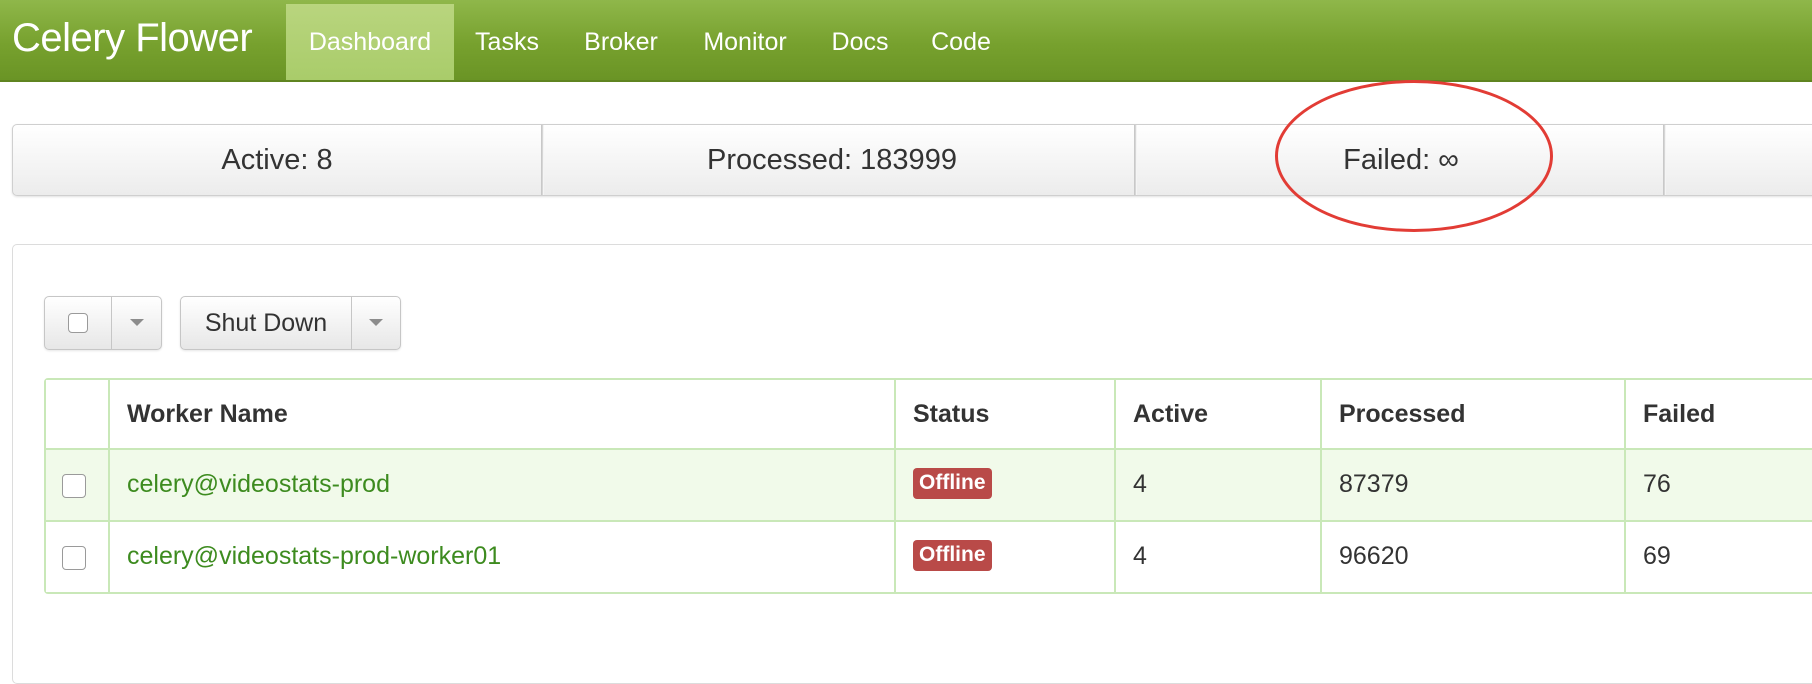 This screenshot has width=1812, height=684. I want to click on shutdown-label: Shut Down, so click(266, 323).